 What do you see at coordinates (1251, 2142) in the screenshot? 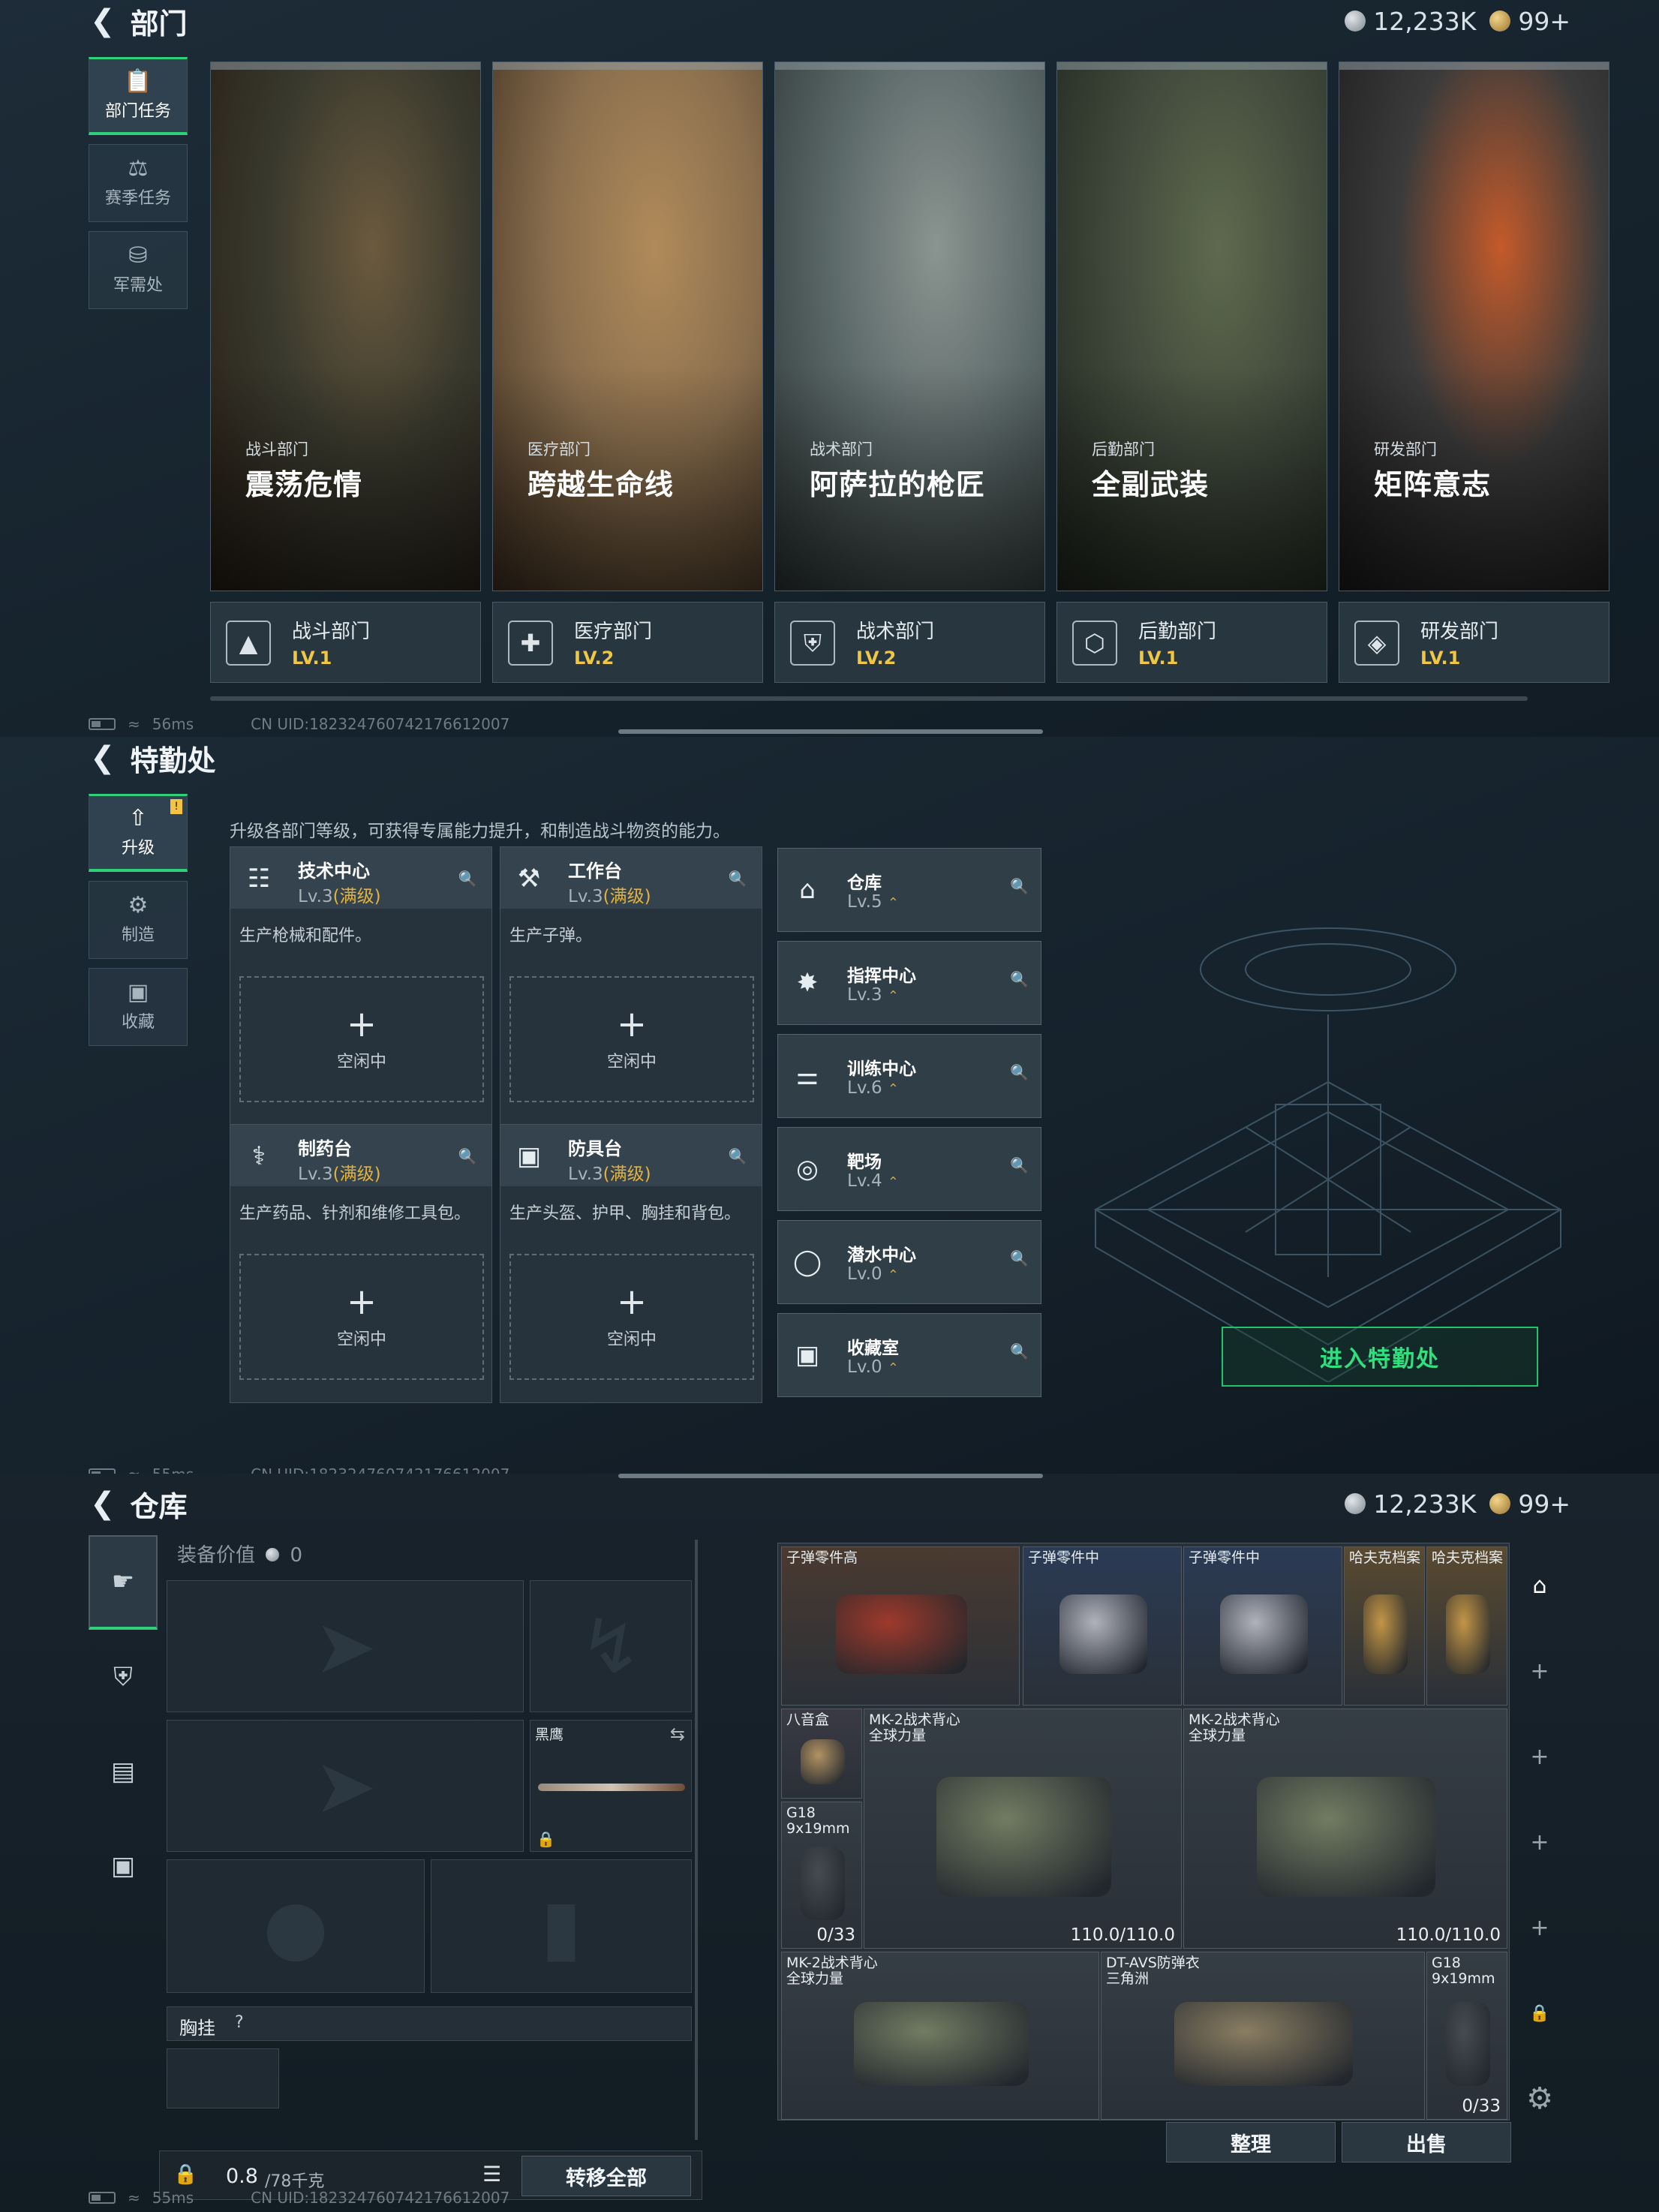
I see `sort-button: 整理` at bounding box center [1251, 2142].